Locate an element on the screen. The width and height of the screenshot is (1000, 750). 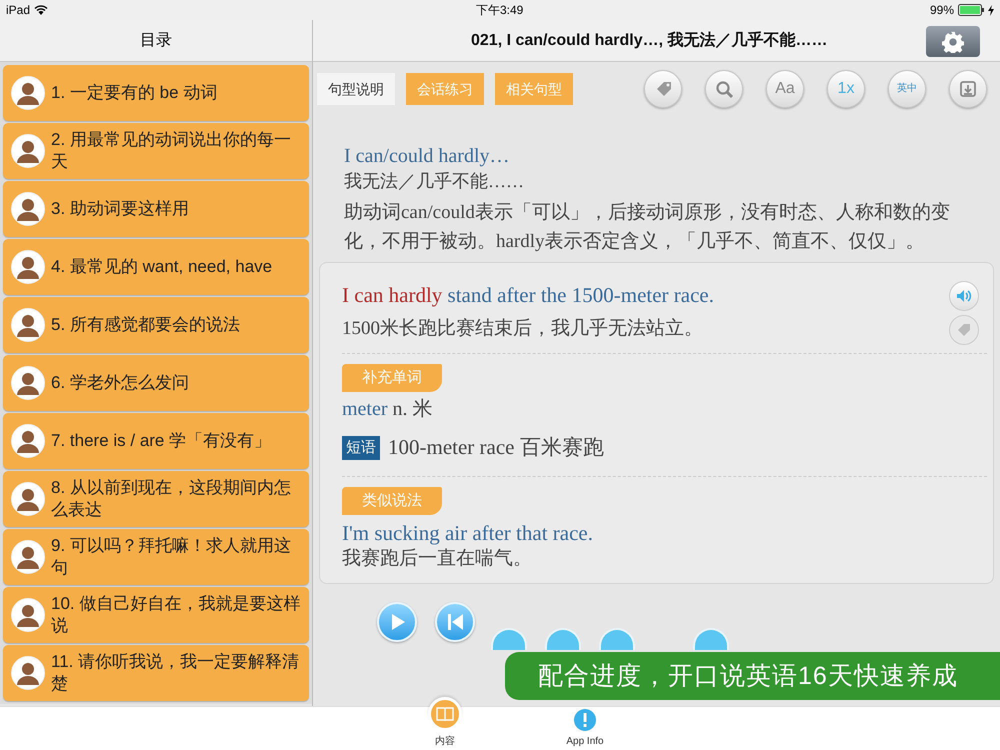
promo-banner: 配合进度，开口说英语16天快速养成 is located at coordinates (752, 676).